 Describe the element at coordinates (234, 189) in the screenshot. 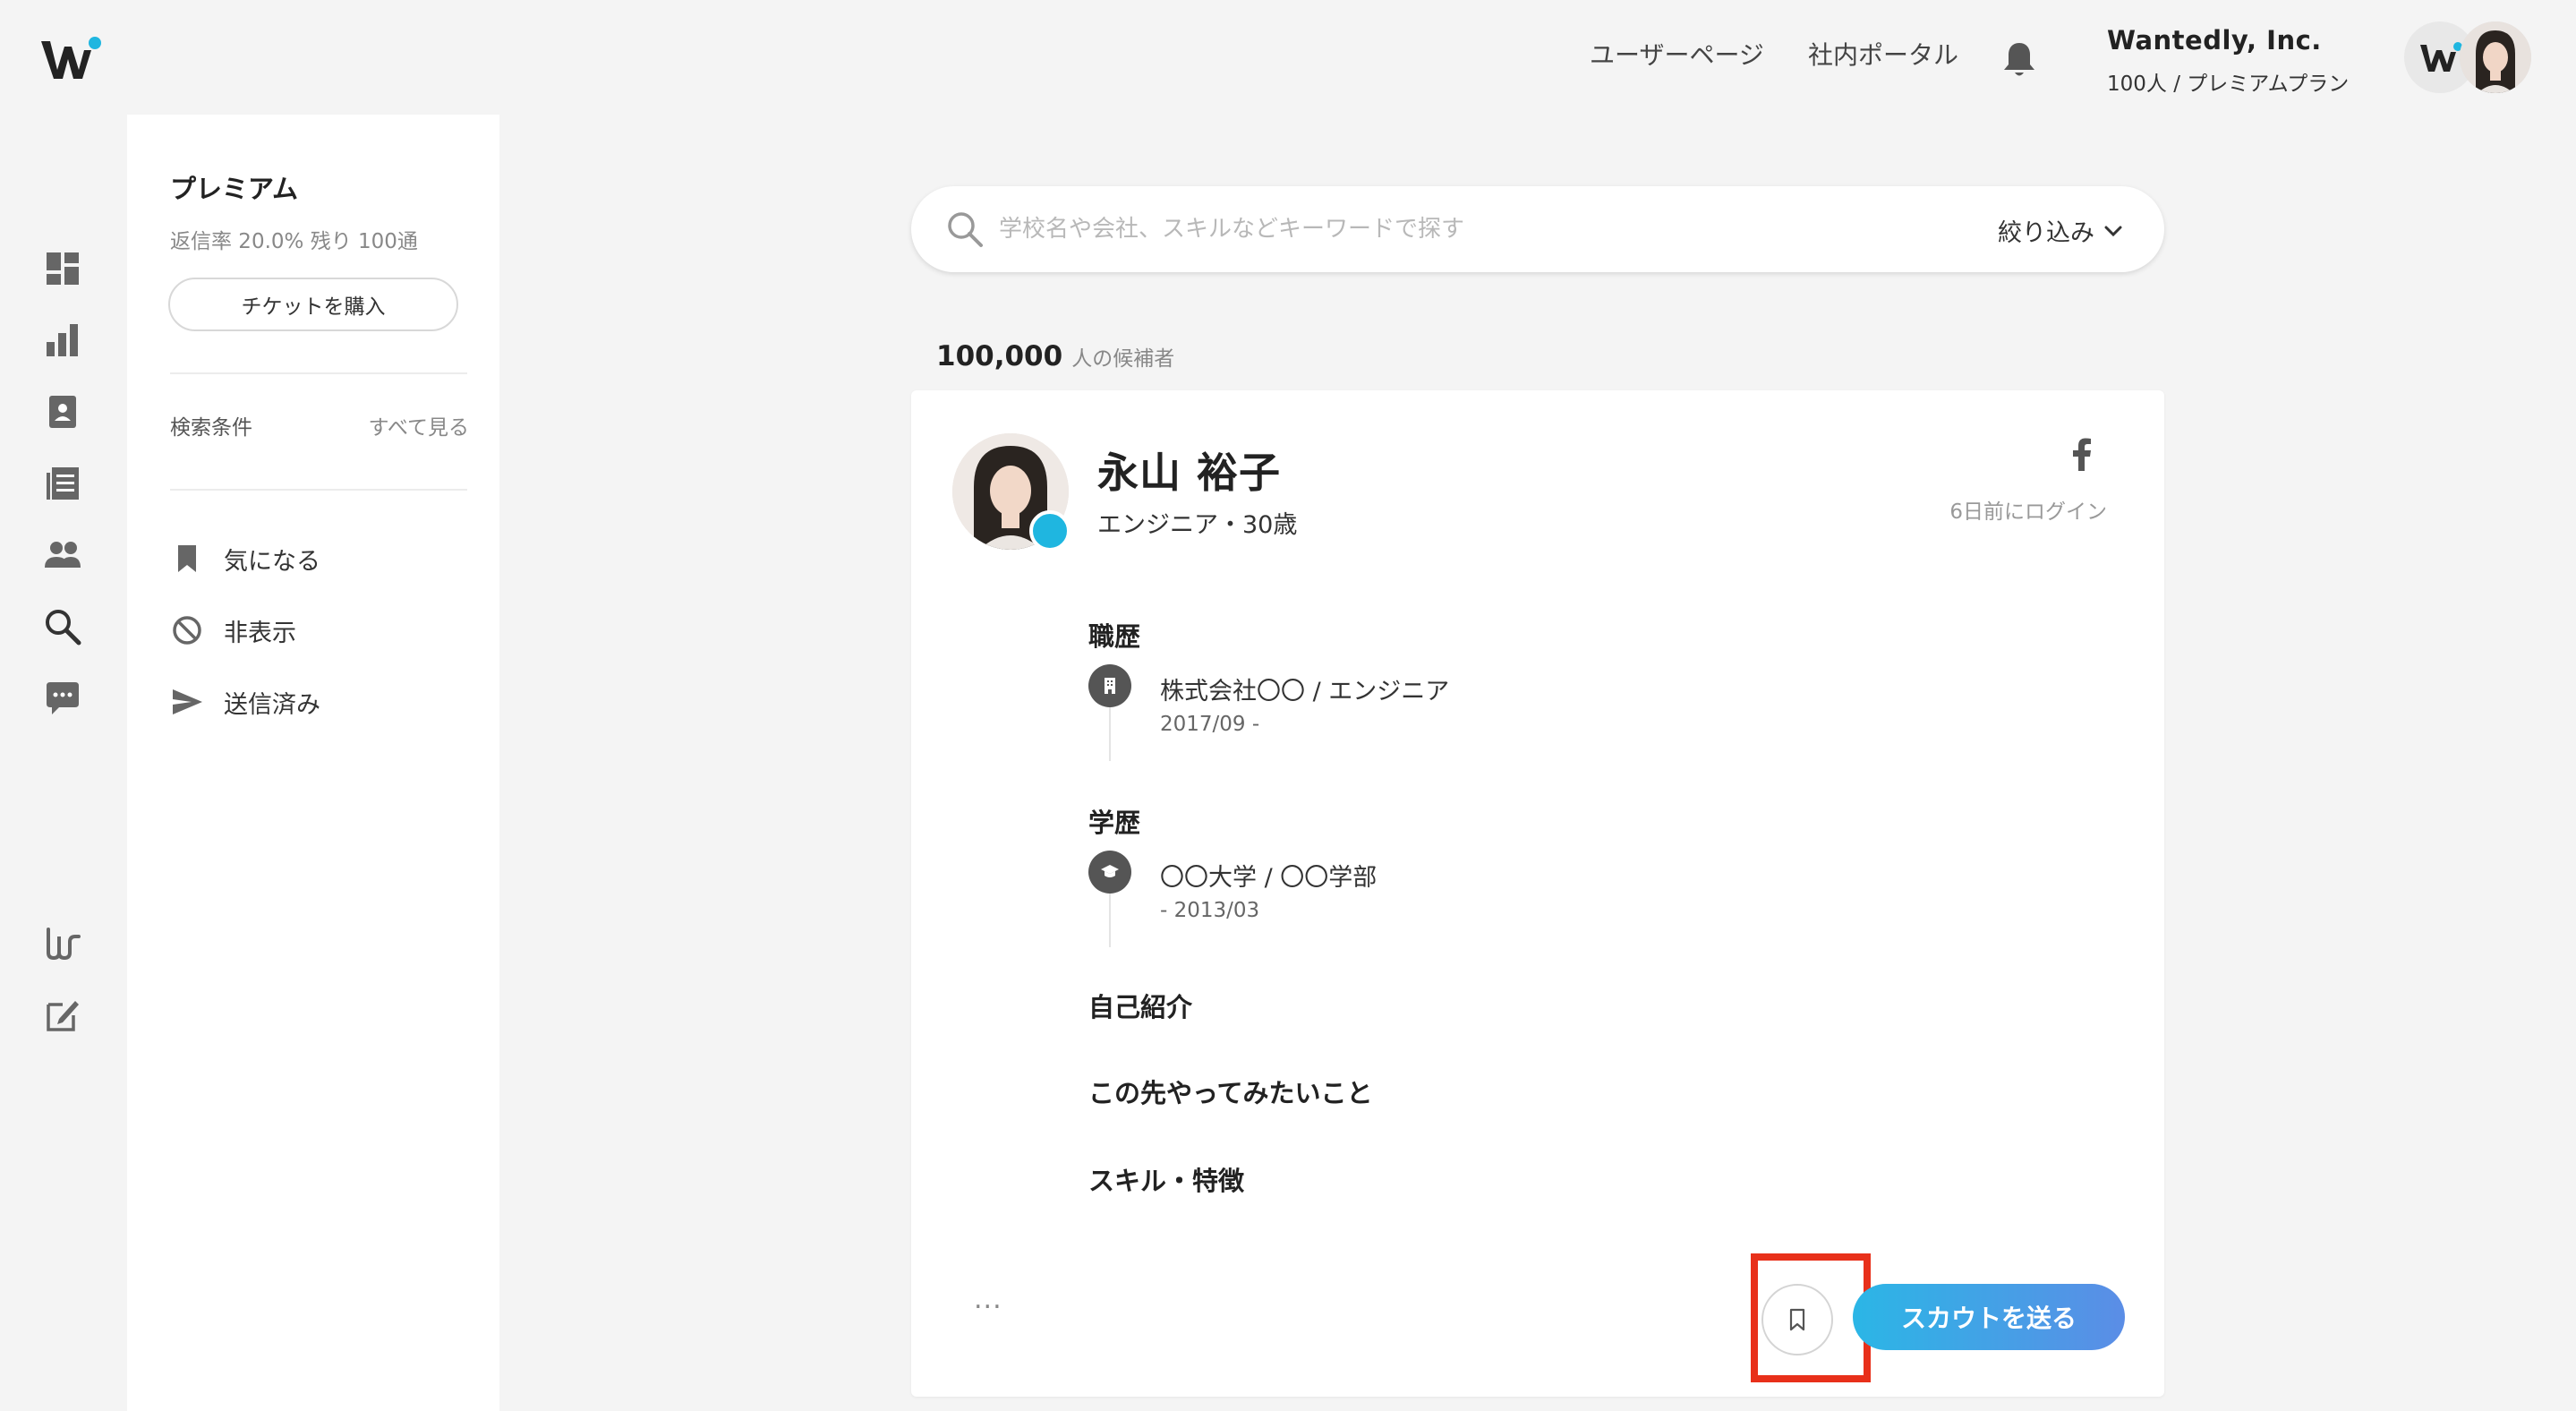

I see `plan-title: プレミアム` at that location.